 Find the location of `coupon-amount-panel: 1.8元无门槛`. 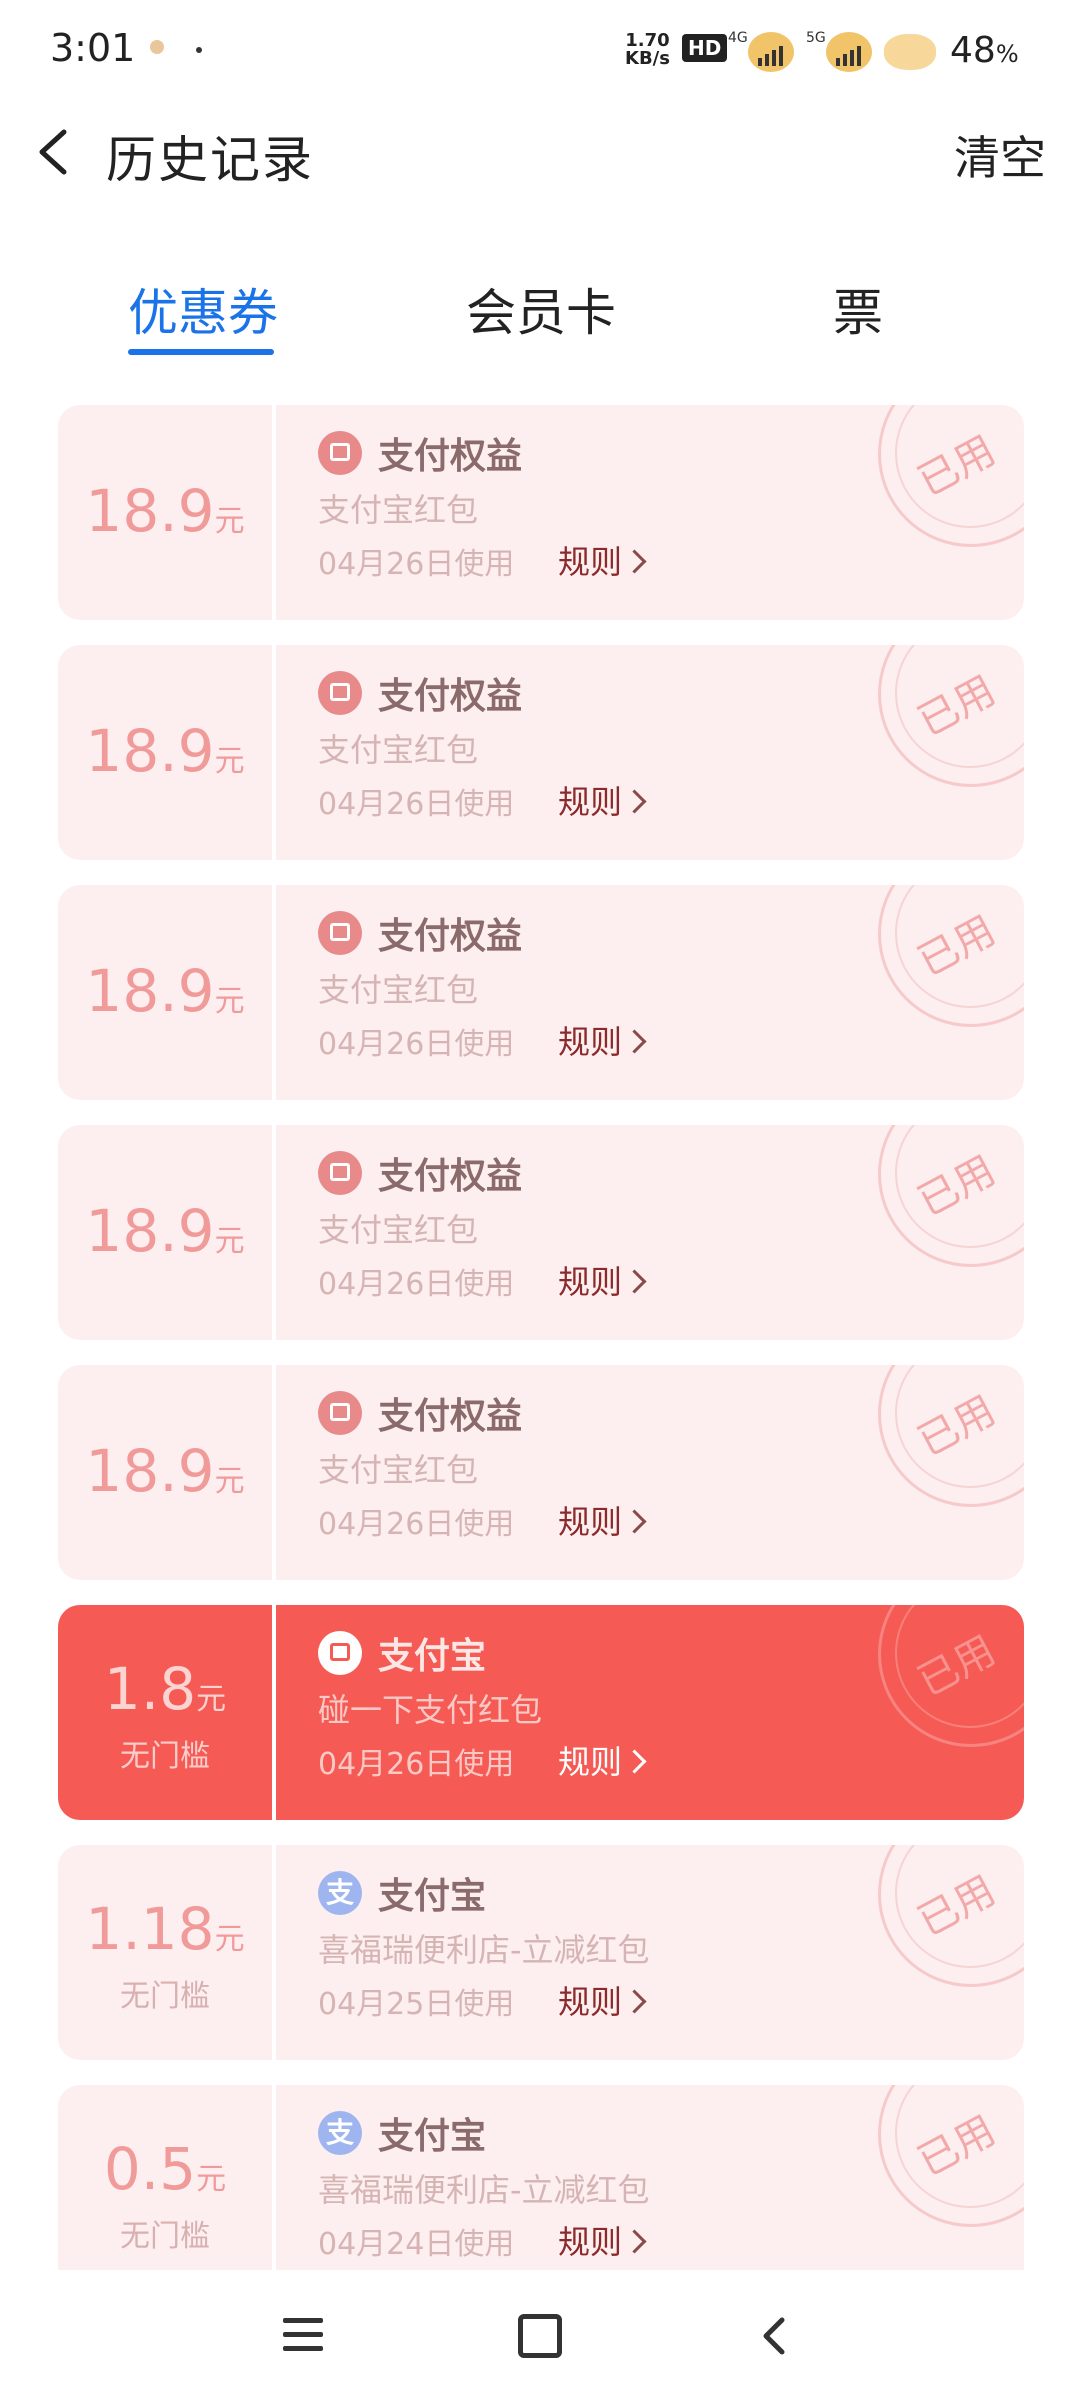

coupon-amount-panel: 1.8元无门槛 is located at coordinates (165, 1712).